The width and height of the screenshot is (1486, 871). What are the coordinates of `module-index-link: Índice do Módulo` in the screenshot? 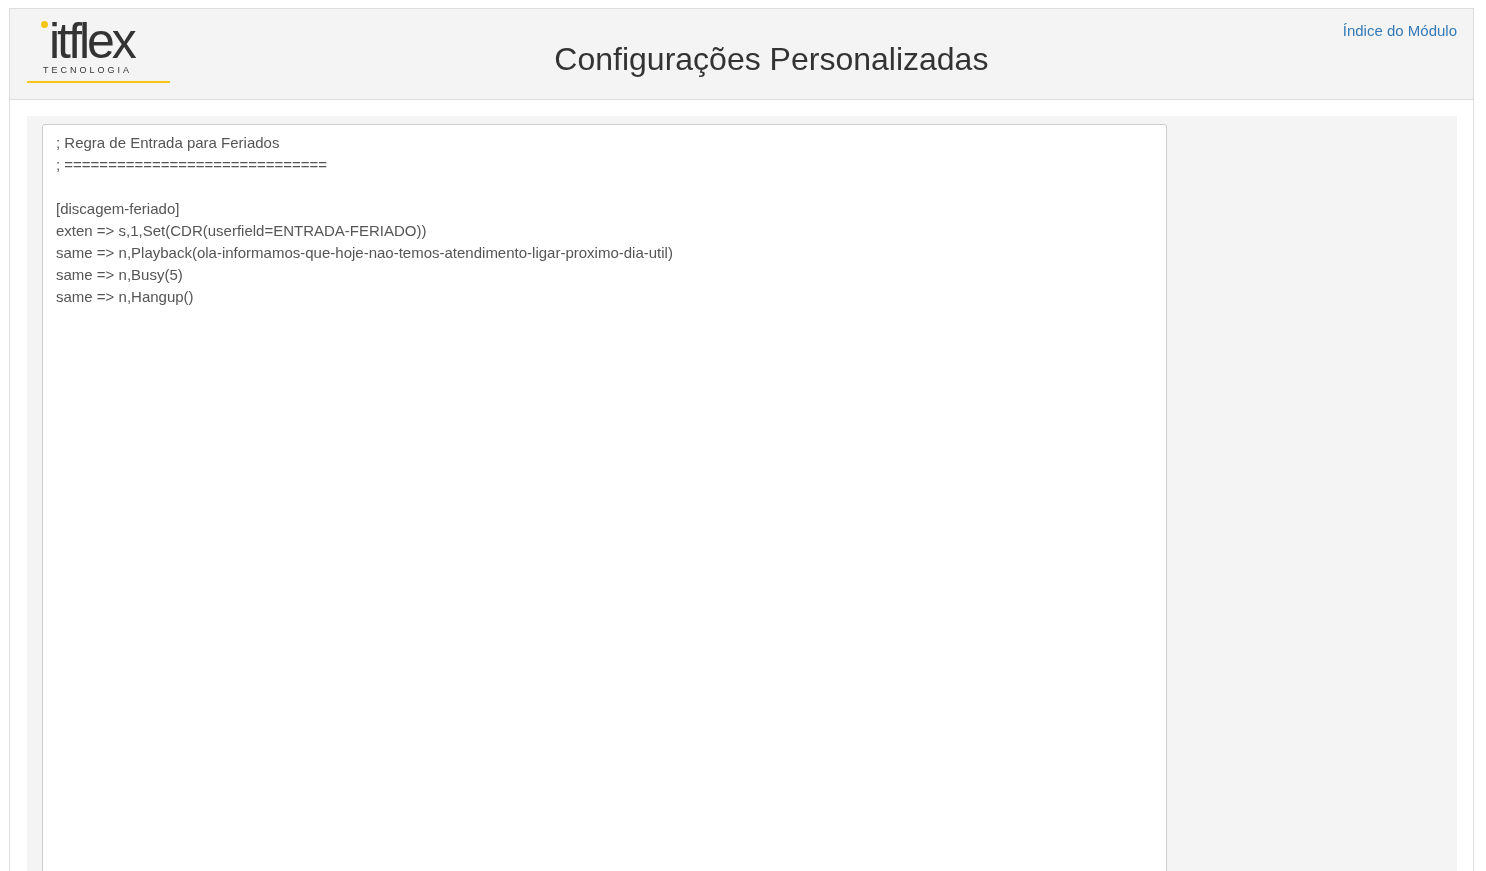 It's located at (1399, 30).